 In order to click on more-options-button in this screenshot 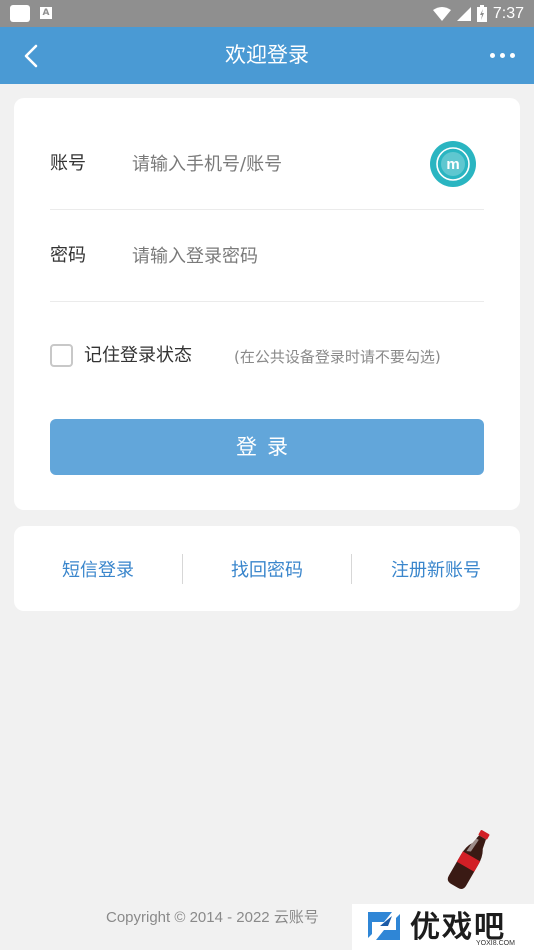, I will do `click(503, 55)`.